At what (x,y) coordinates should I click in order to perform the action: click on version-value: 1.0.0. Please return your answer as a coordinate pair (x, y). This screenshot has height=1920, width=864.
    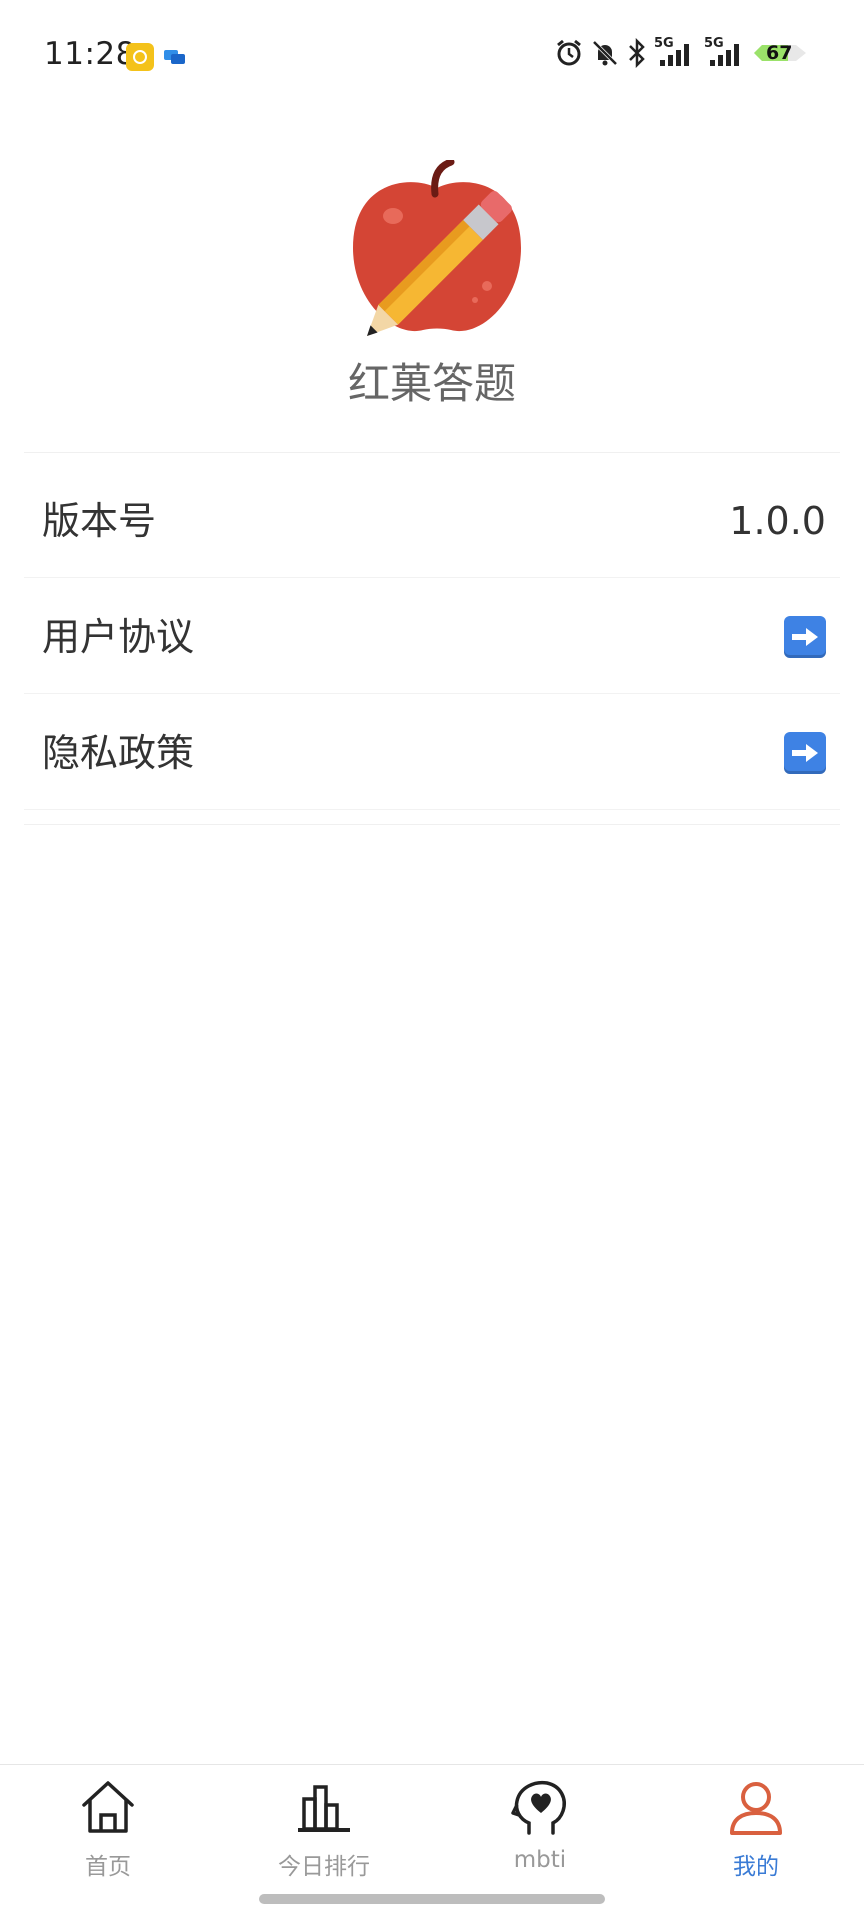
    Looking at the image, I should click on (777, 521).